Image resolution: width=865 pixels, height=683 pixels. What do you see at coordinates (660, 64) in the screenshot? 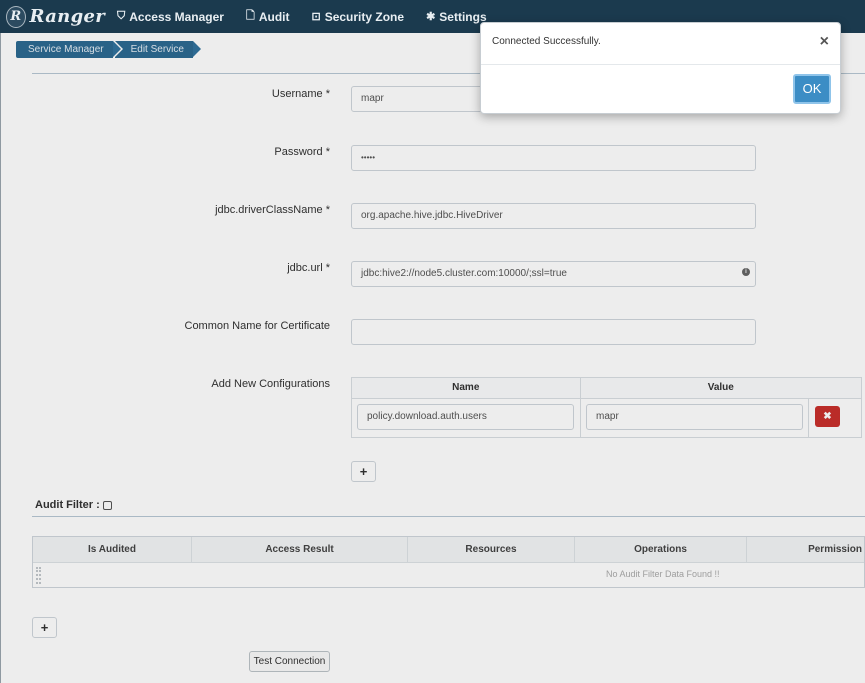
I see `modal-divider` at bounding box center [660, 64].